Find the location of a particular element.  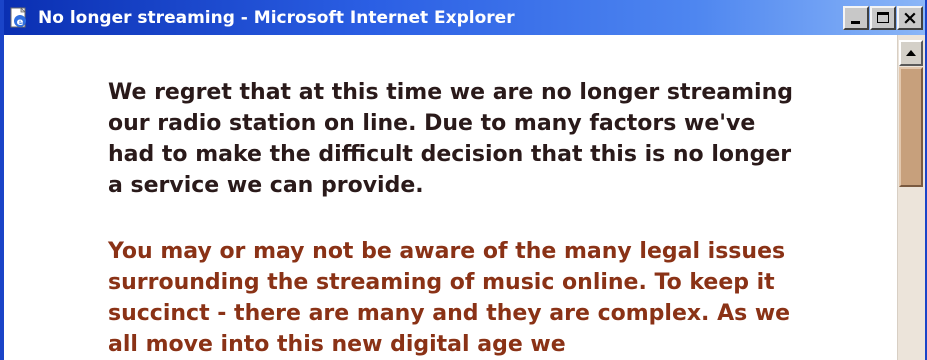

internet-explorer-icon: e is located at coordinates (19, 18).